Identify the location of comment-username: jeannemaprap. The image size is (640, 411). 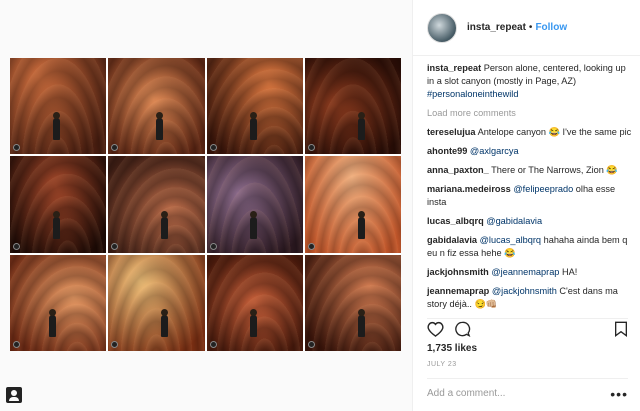
(458, 291).